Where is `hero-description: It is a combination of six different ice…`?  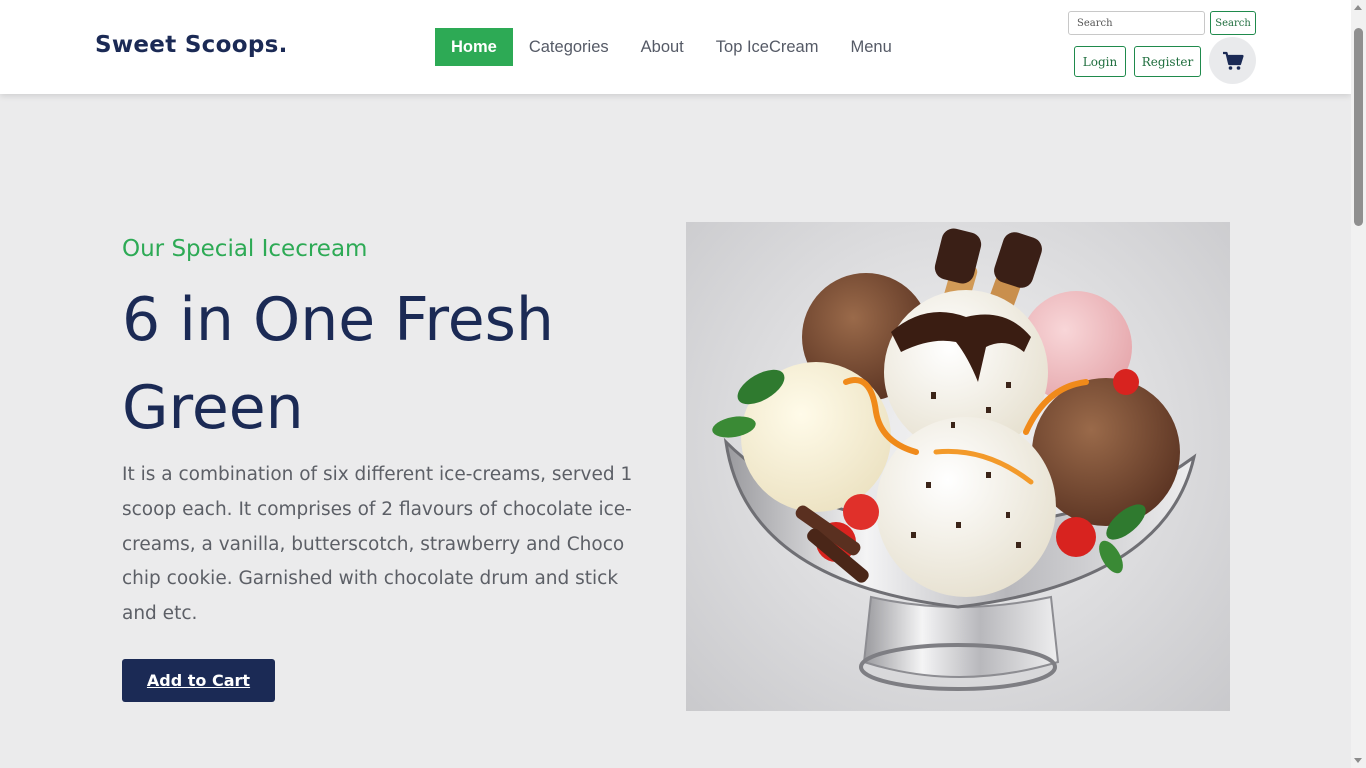
hero-description: It is a combination of six different ice… is located at coordinates (377, 544).